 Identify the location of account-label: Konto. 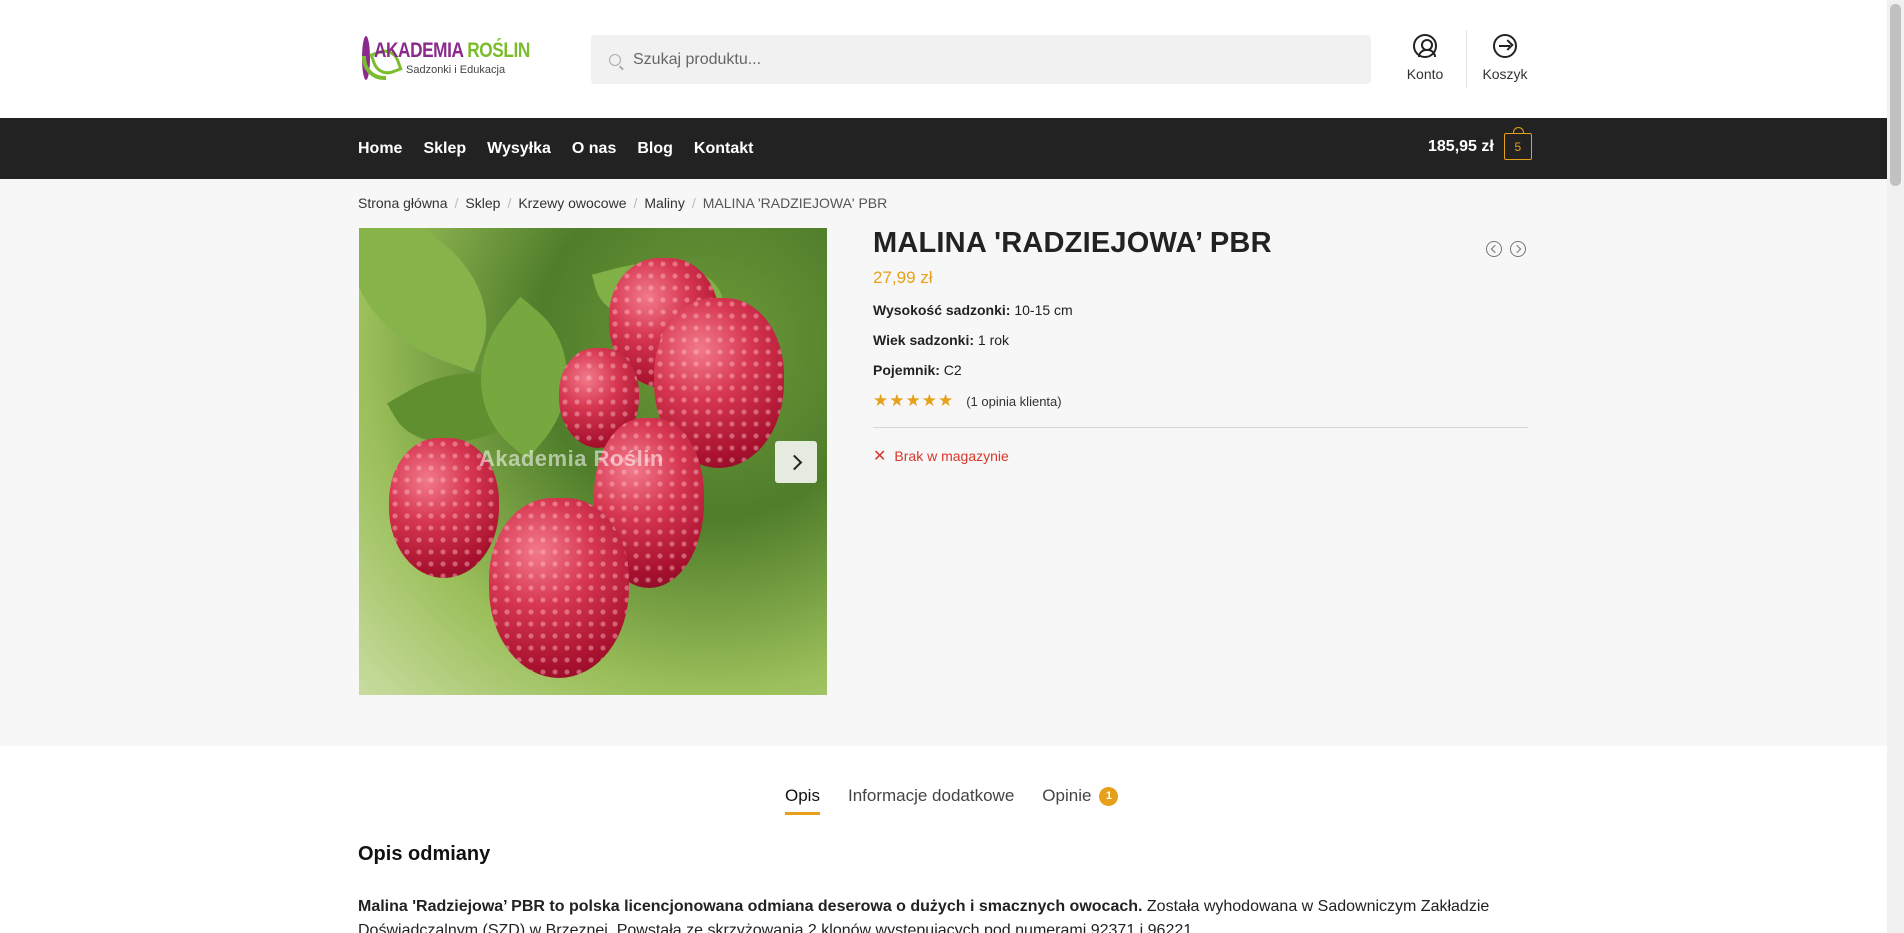
(1425, 74).